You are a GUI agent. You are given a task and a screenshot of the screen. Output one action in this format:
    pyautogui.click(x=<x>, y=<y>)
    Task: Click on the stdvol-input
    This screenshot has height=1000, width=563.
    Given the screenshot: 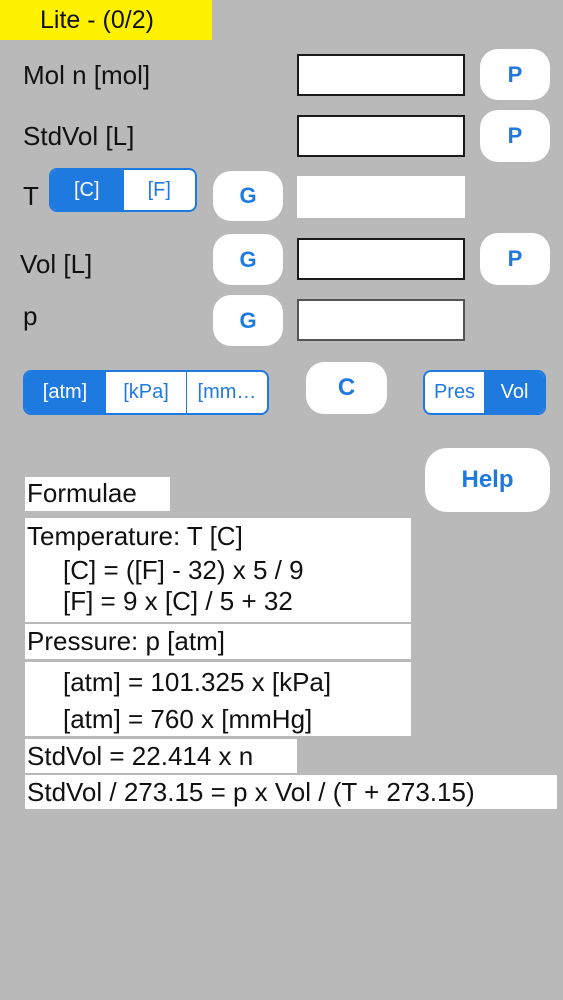 What is the action you would take?
    pyautogui.click(x=381, y=136)
    